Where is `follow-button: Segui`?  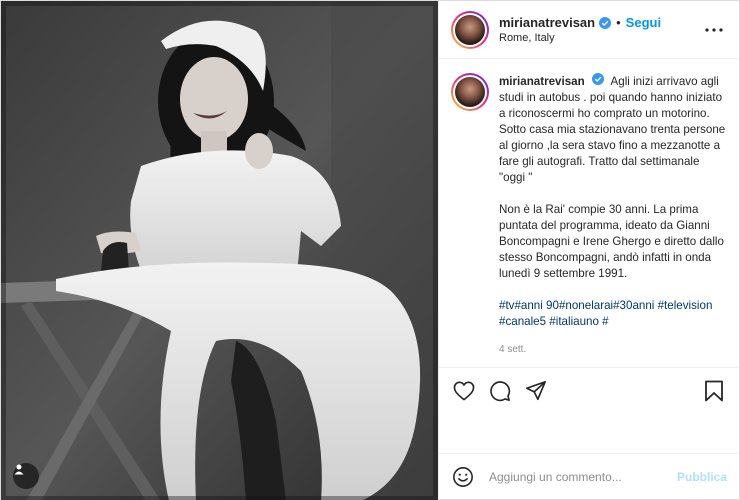
follow-button: Segui is located at coordinates (643, 22).